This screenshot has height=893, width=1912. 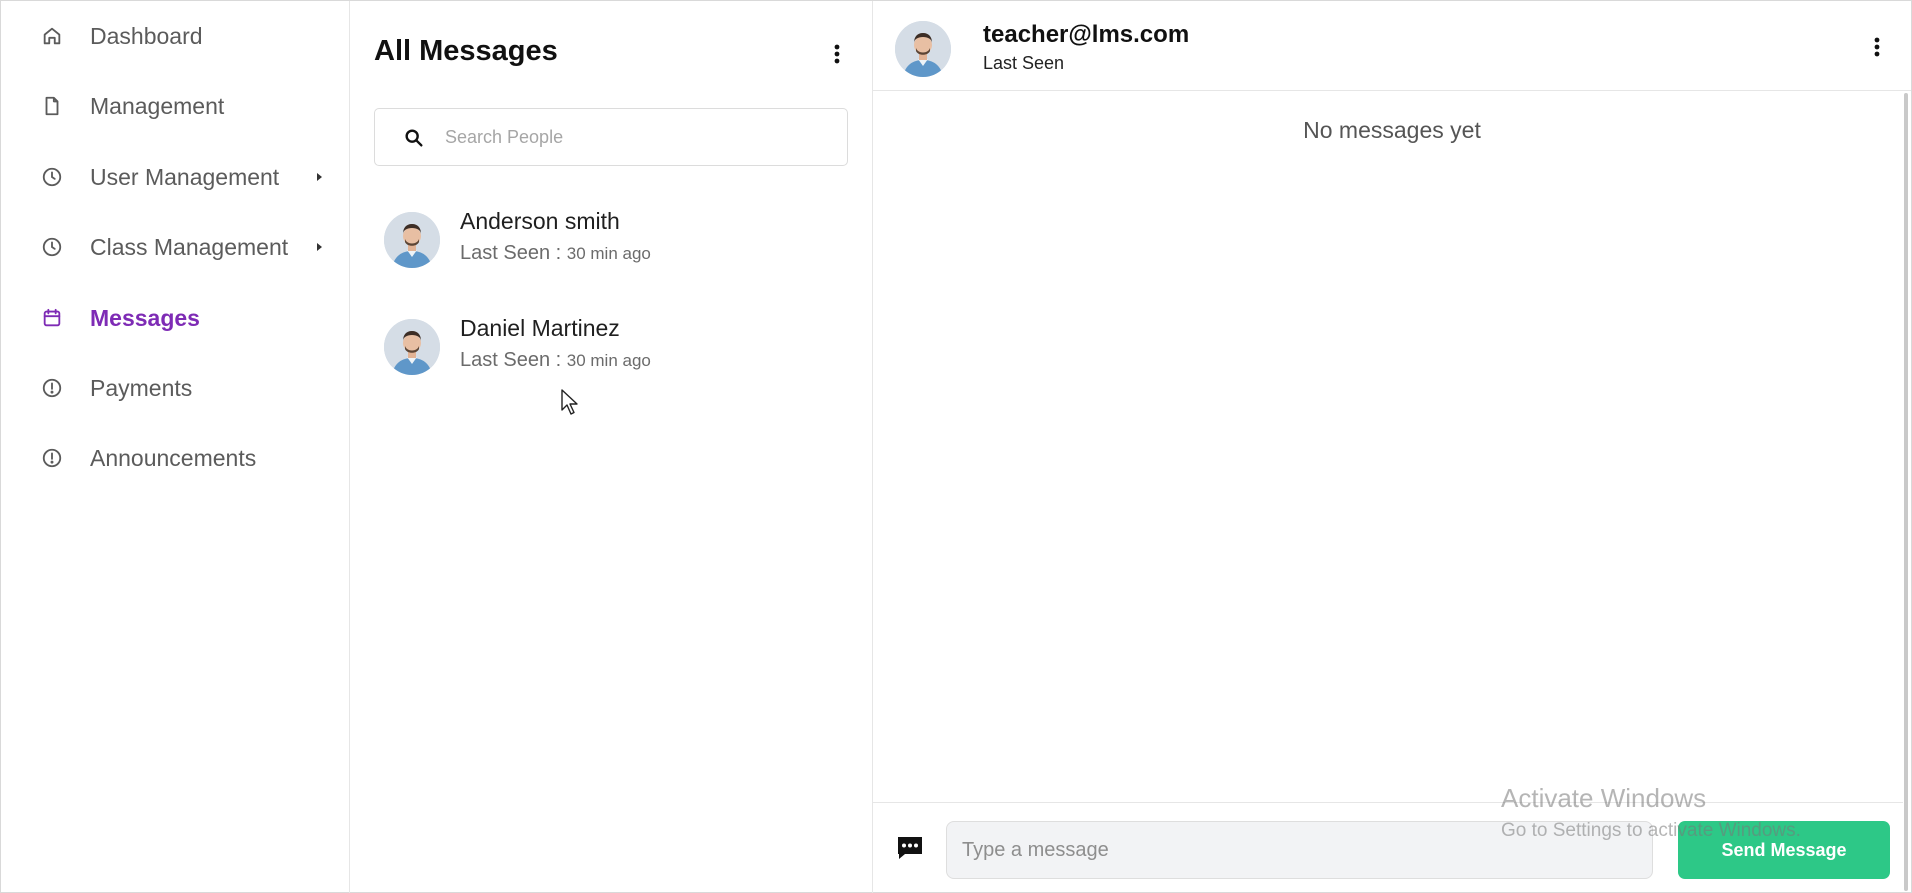 I want to click on sidebar-item-label: Messages, so click(x=145, y=318).